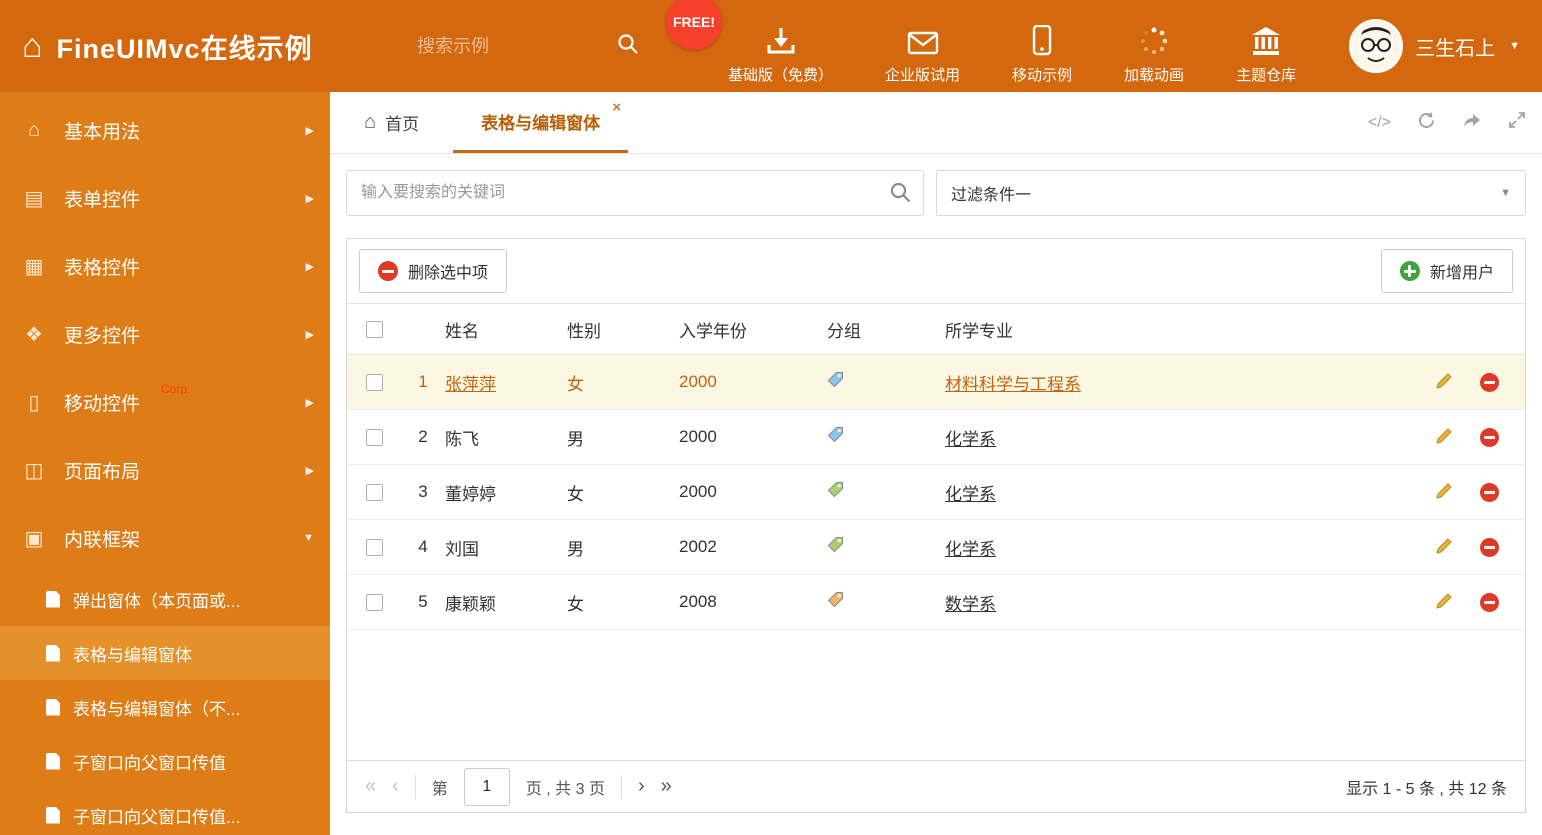 The height and width of the screenshot is (835, 1542). What do you see at coordinates (1154, 46) in the screenshot?
I see `nav-item-loading-animations: 加载动画` at bounding box center [1154, 46].